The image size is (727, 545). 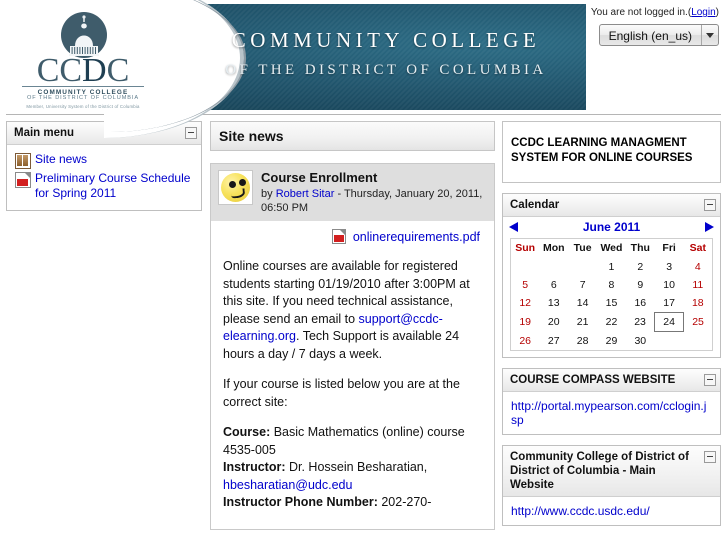 What do you see at coordinates (582, 341) in the screenshot?
I see `calendar-day: 28` at bounding box center [582, 341].